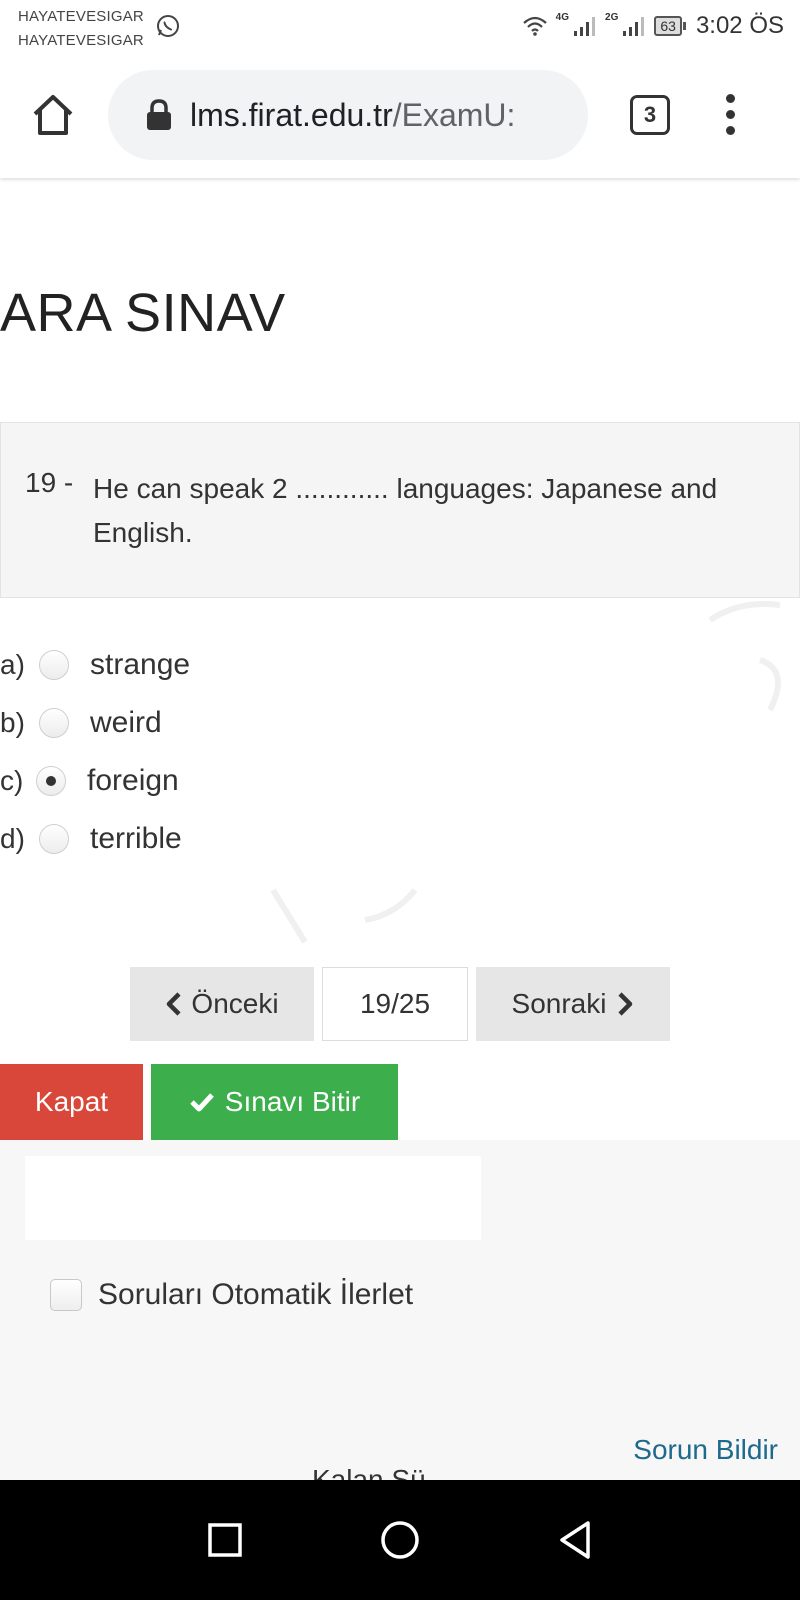 The width and height of the screenshot is (800, 1600). I want to click on browser-toolbar: lms.firat.edu.tr/ExamU: 3, so click(400, 119).